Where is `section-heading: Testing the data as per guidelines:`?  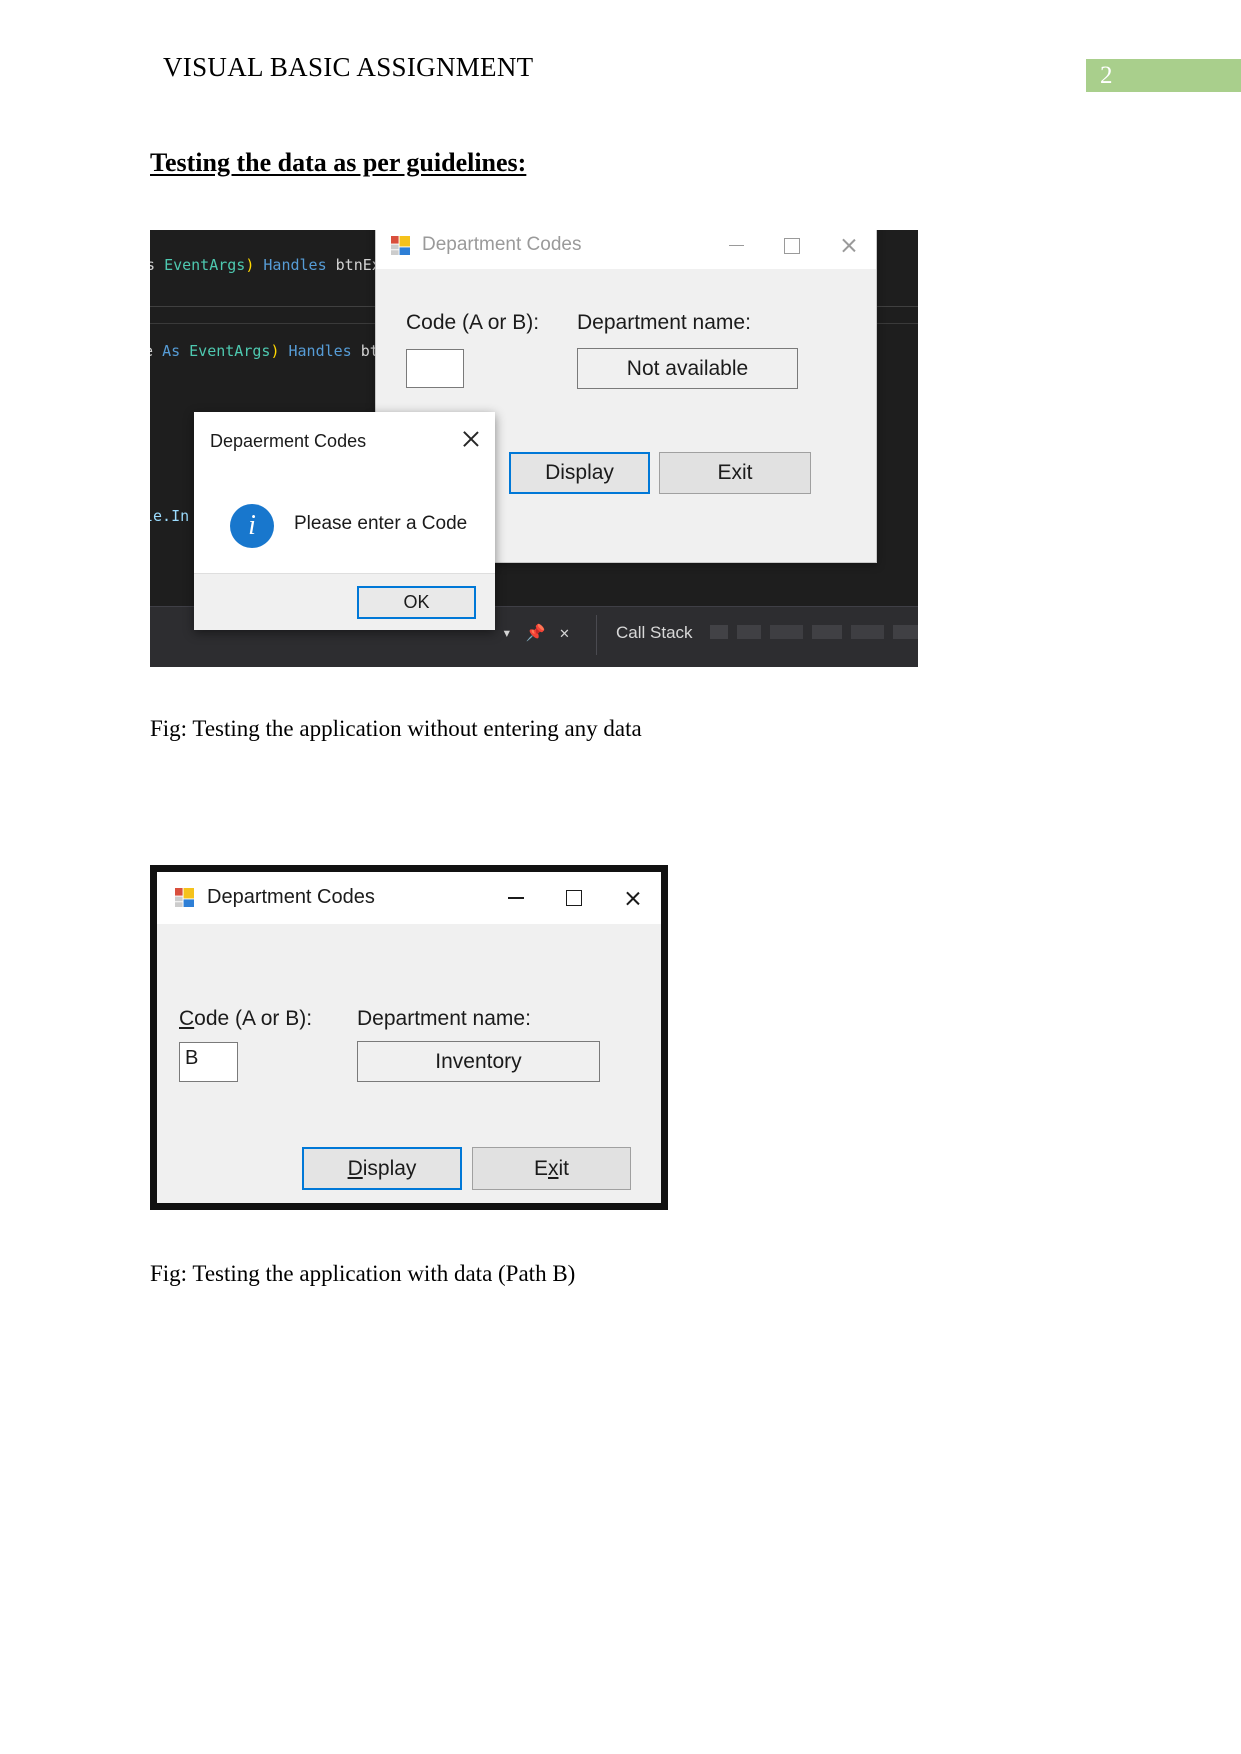
section-heading: Testing the data as per guidelines: is located at coordinates (338, 162).